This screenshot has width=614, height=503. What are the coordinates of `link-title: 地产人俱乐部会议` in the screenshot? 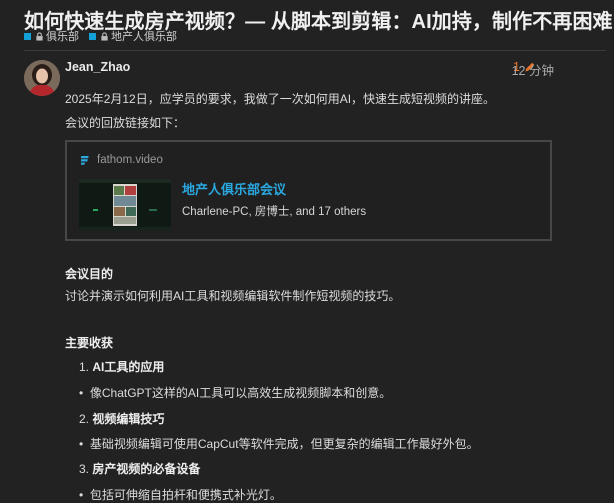 It's located at (234, 188).